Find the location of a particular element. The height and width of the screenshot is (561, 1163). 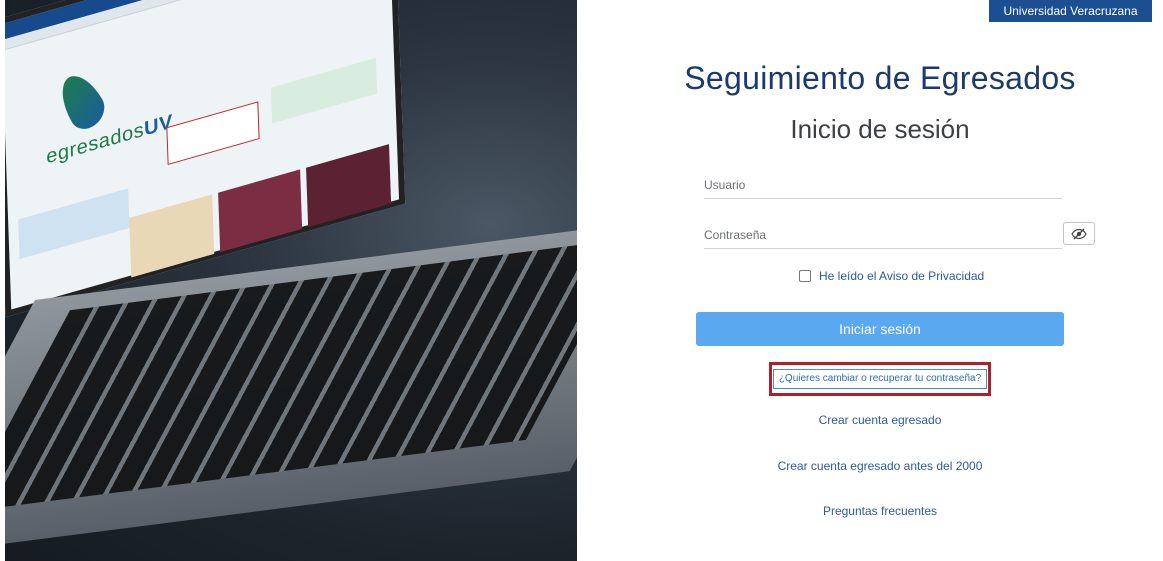

screen-egresados-logo: egresadosUV is located at coordinates (109, 140).